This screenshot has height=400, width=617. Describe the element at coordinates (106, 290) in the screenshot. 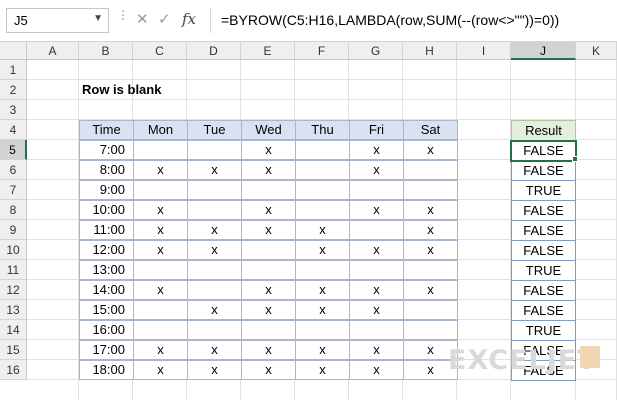

I see `time-cell: 14:00` at that location.